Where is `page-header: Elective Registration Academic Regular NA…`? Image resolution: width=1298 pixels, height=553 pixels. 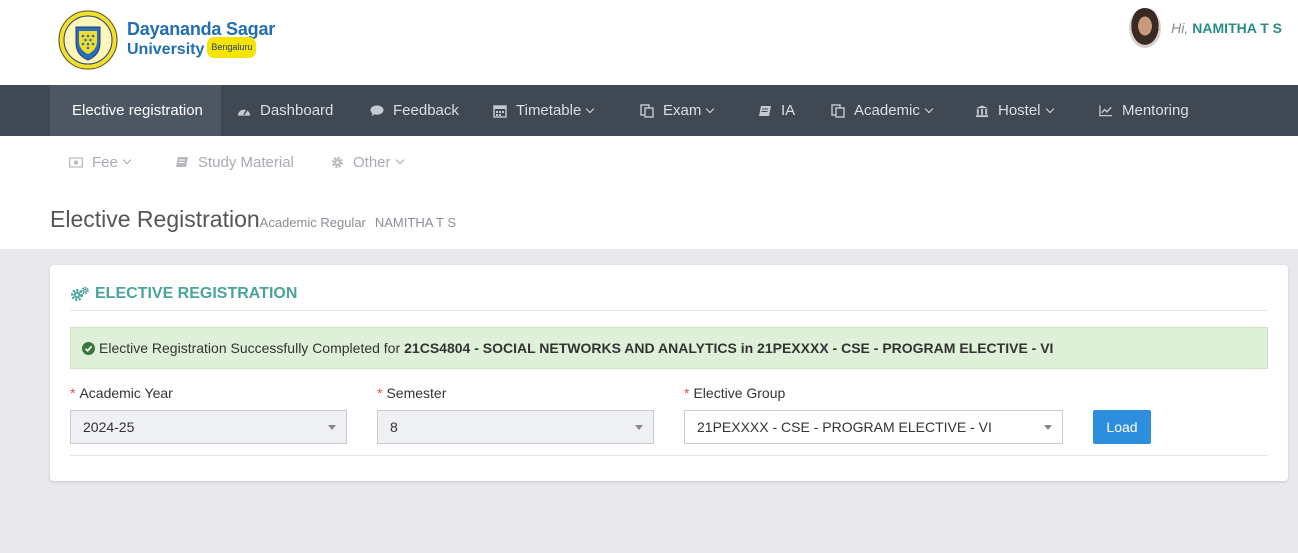 page-header: Elective Registration Academic Regular NA… is located at coordinates (257, 219).